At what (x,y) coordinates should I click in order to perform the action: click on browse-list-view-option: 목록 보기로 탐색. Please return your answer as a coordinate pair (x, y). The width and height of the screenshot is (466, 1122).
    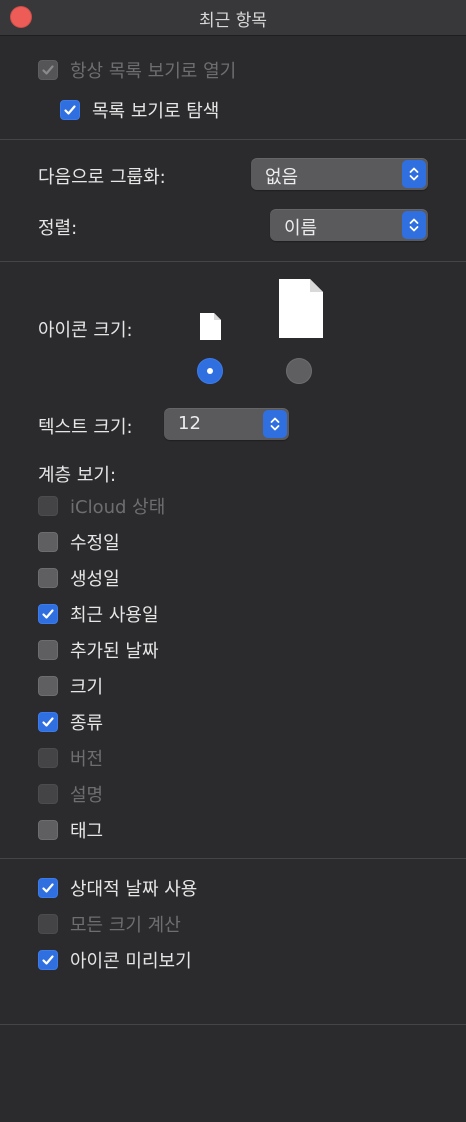
    Looking at the image, I should click on (139, 110).